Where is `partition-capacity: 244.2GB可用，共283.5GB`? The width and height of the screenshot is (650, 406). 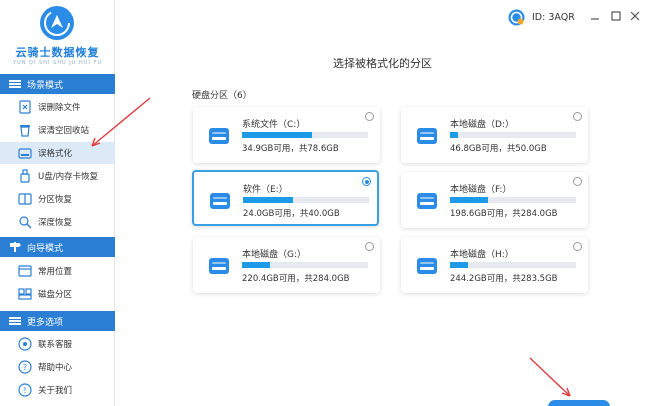 partition-capacity: 244.2GB可用，共283.5GB is located at coordinates (504, 279).